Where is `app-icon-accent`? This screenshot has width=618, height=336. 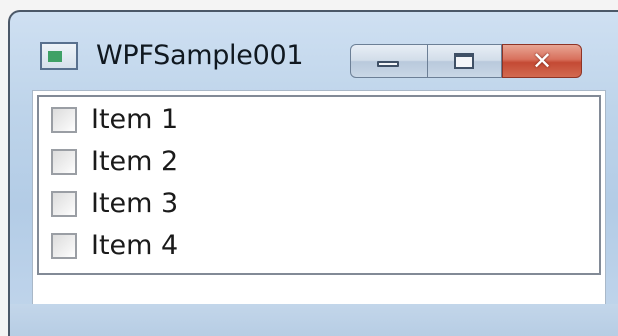
app-icon-accent is located at coordinates (55, 56).